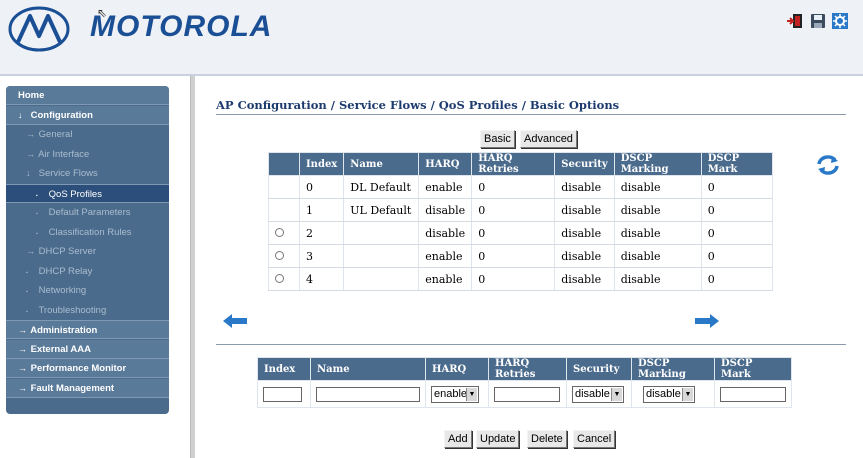 The image size is (863, 458). Describe the element at coordinates (87, 349) in the screenshot. I see `sidebar-item-external-aaa: → External AAA` at that location.